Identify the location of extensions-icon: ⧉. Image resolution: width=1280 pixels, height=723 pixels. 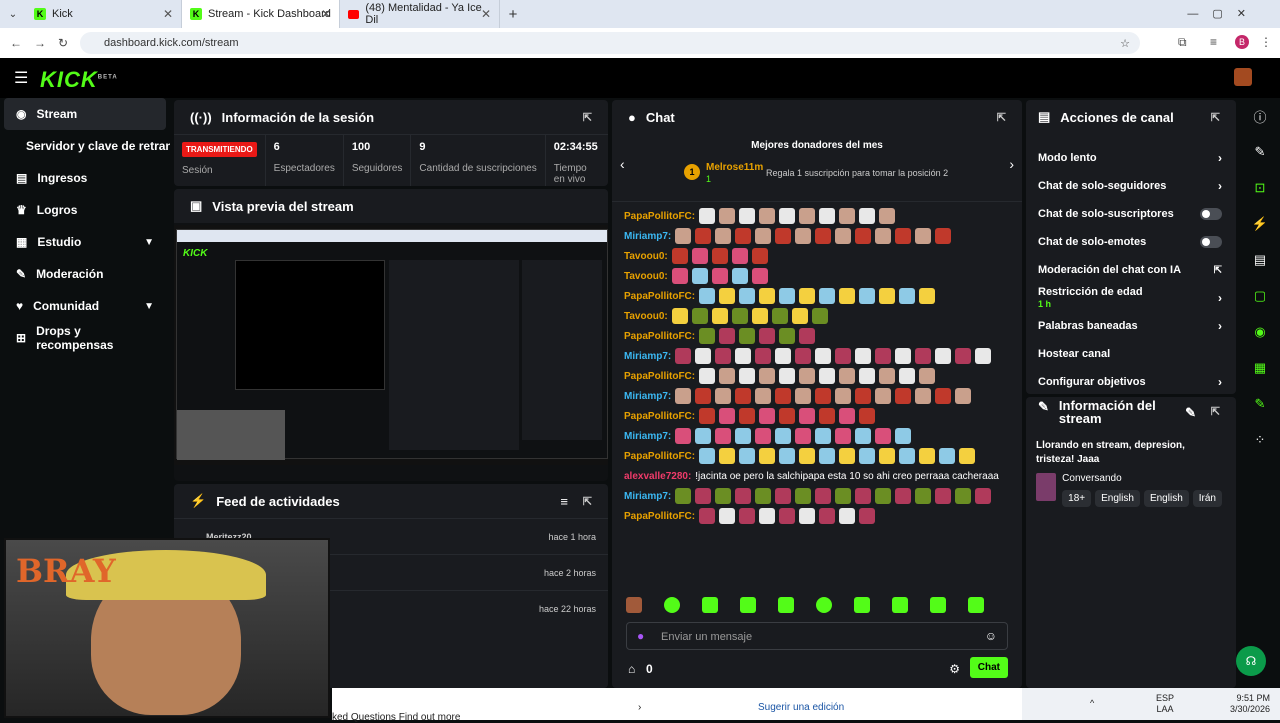
(1182, 42).